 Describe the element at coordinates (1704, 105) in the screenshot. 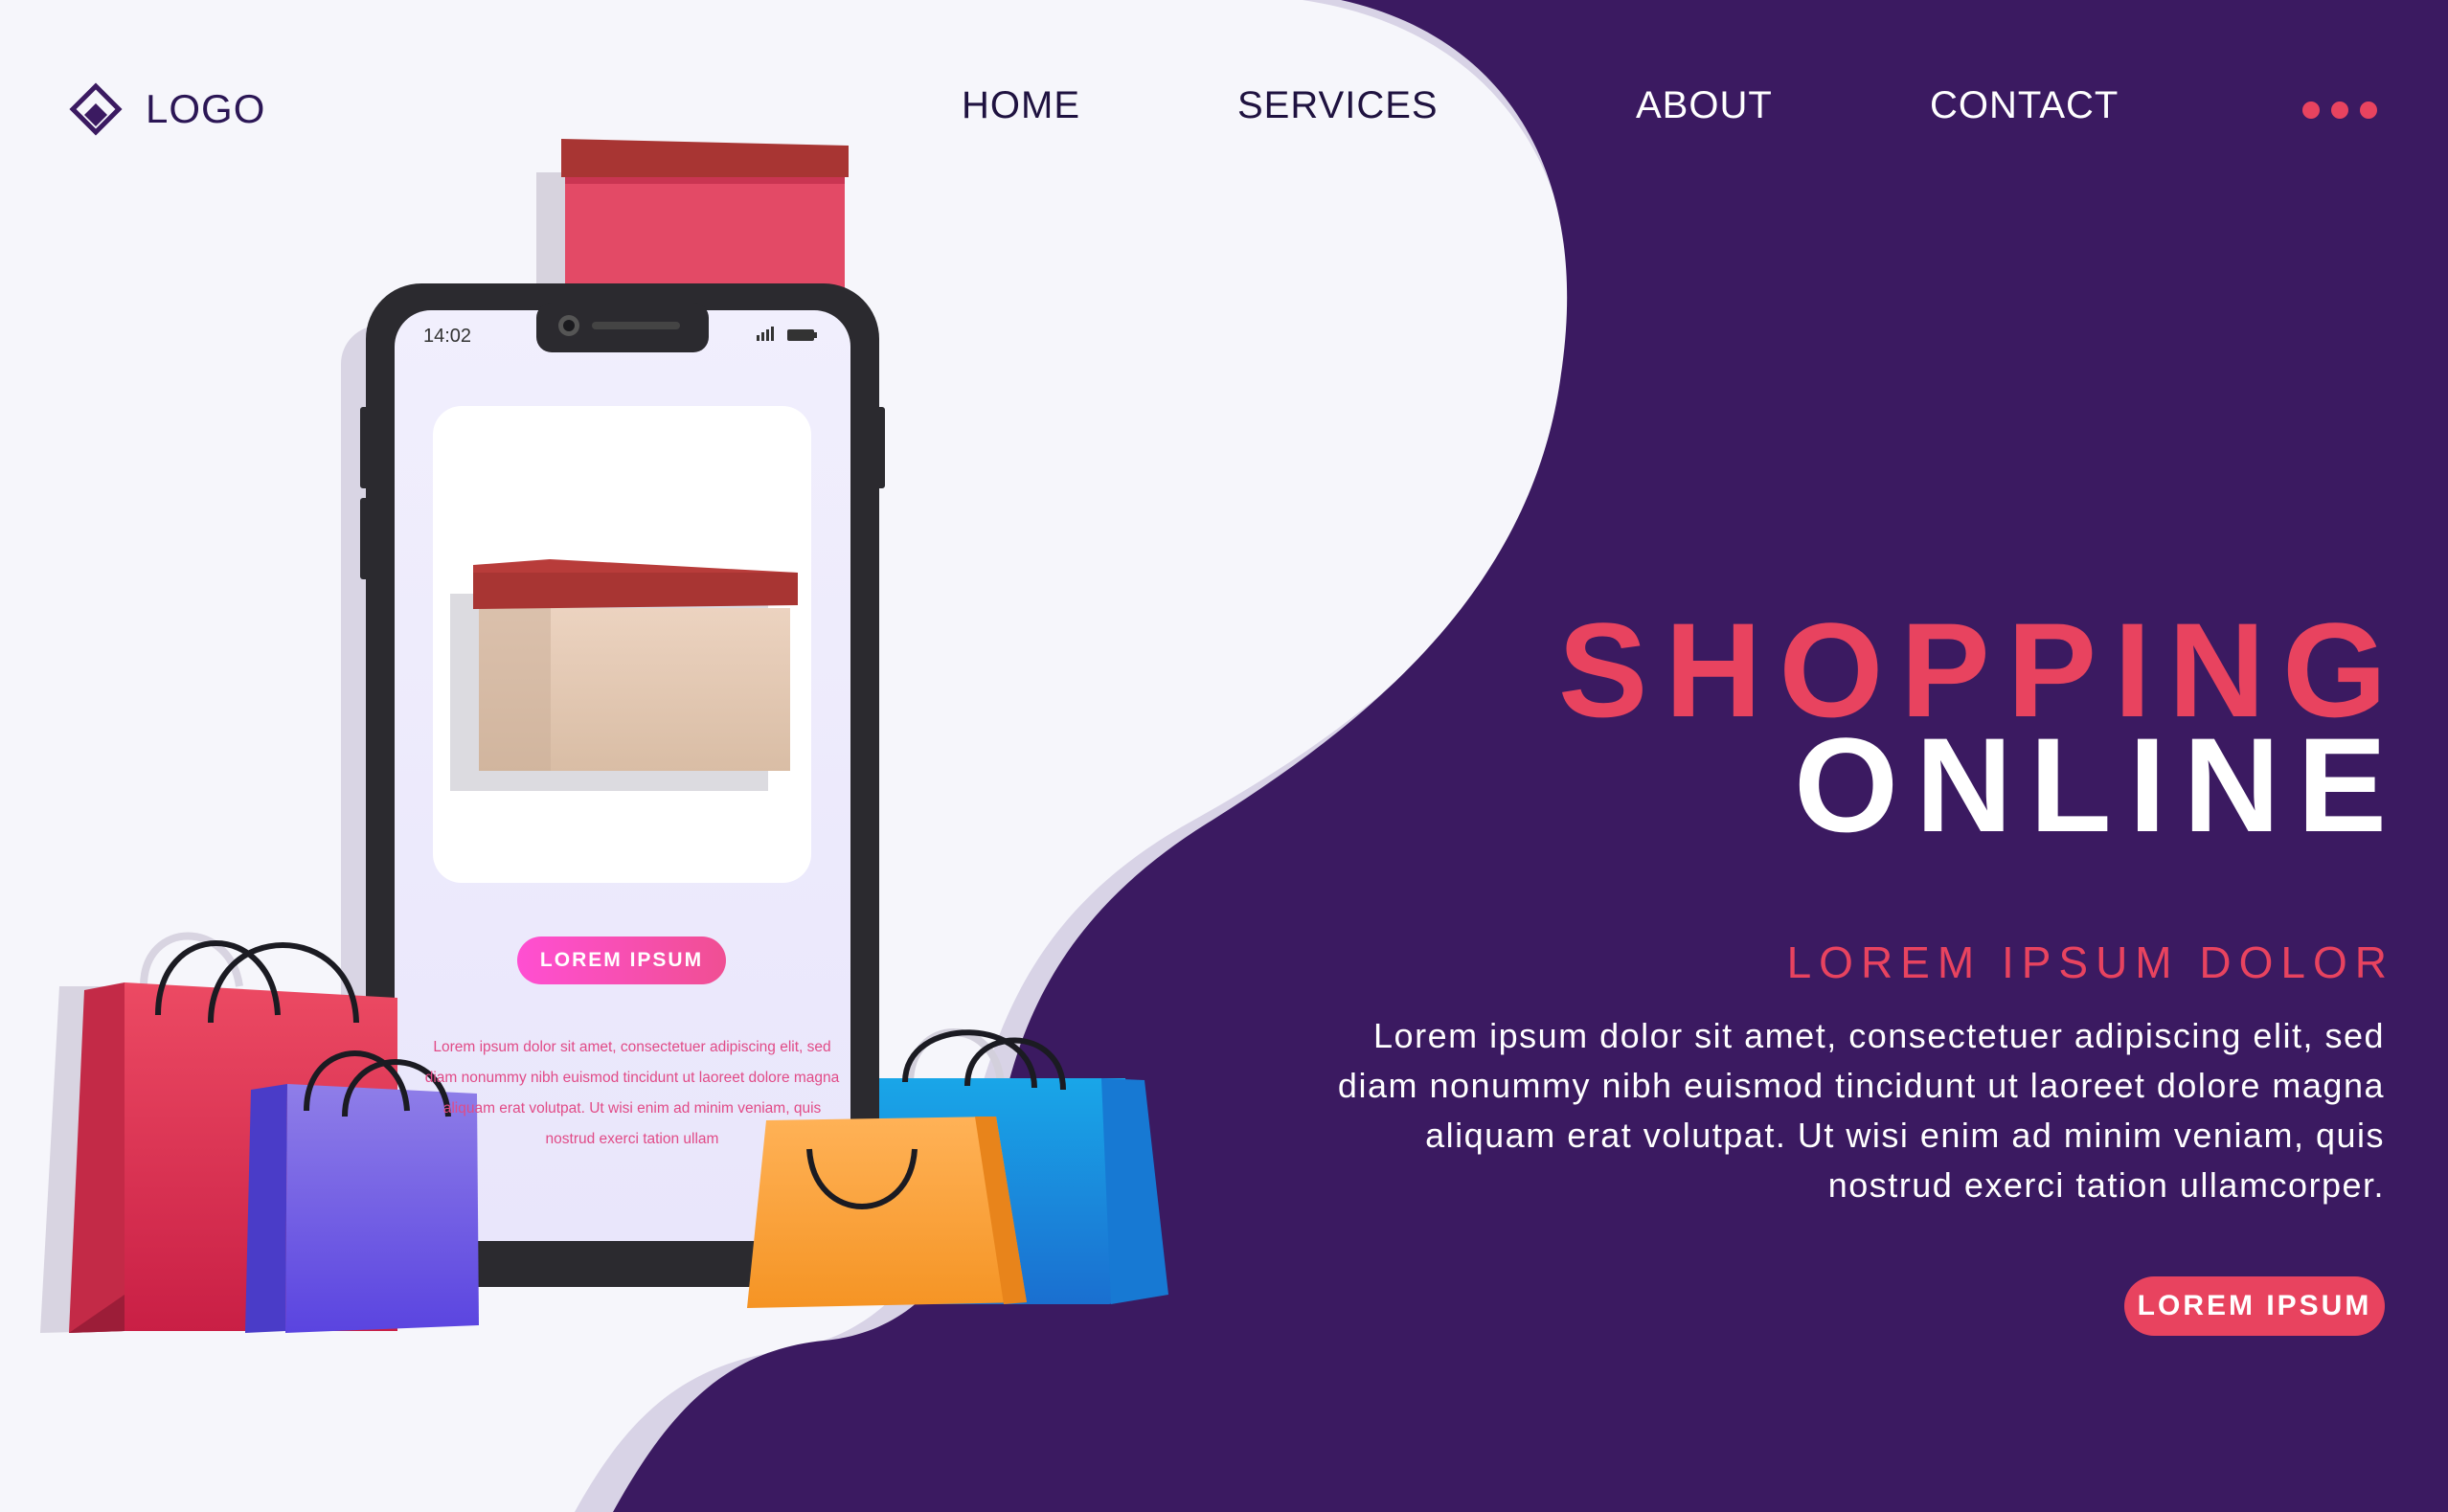

I see `nav-about: ABOUT` at that location.